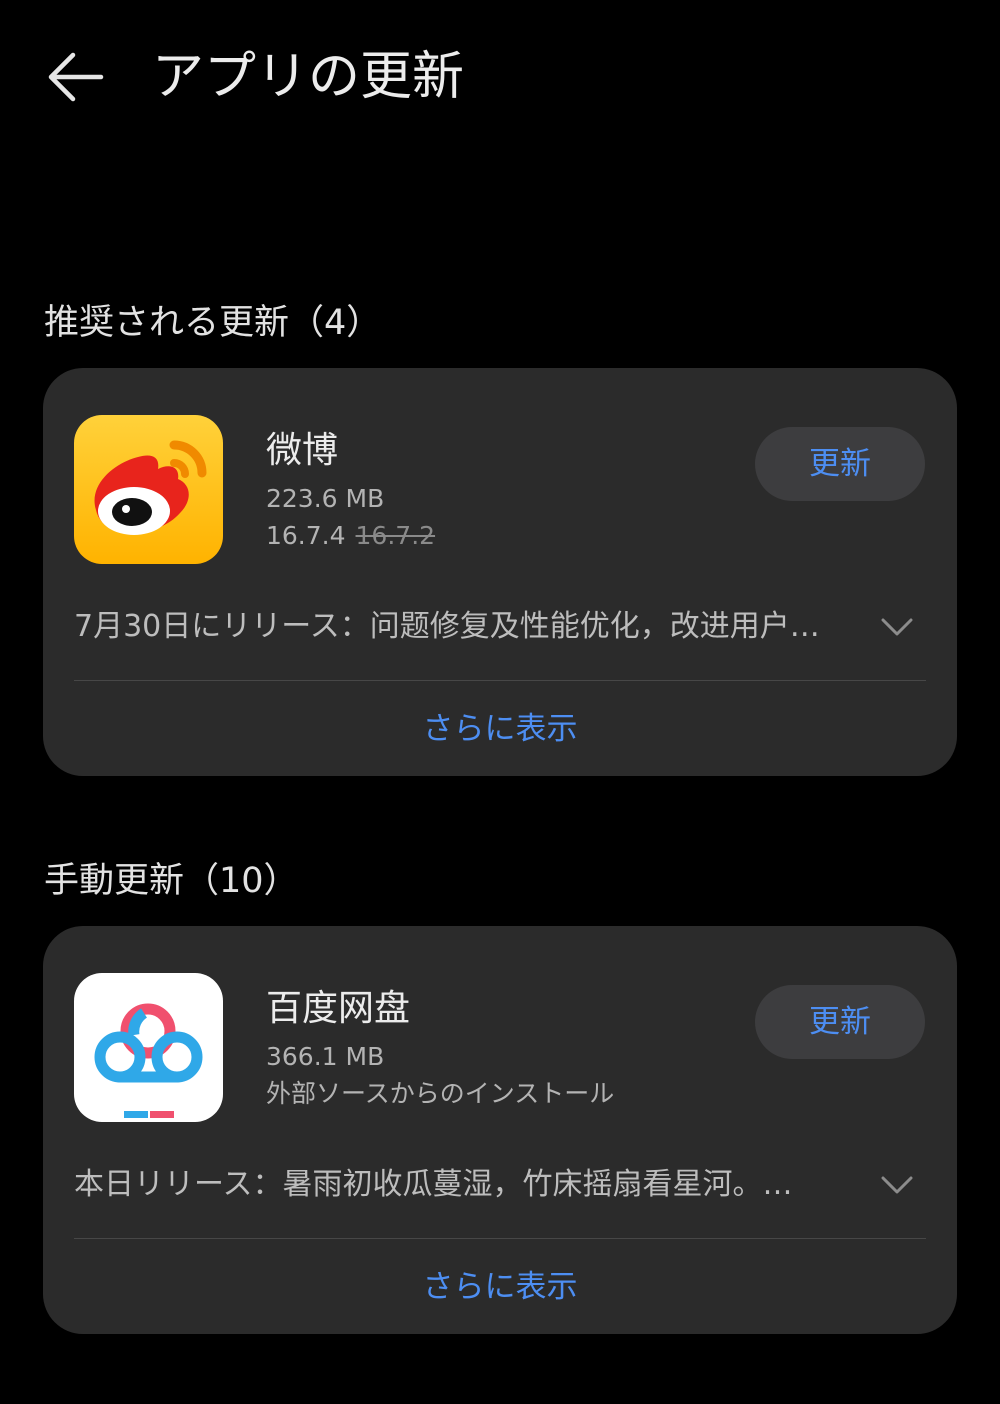 Image resolution: width=1000 pixels, height=1404 pixels. I want to click on app-size: 223.6 MB, so click(325, 498).